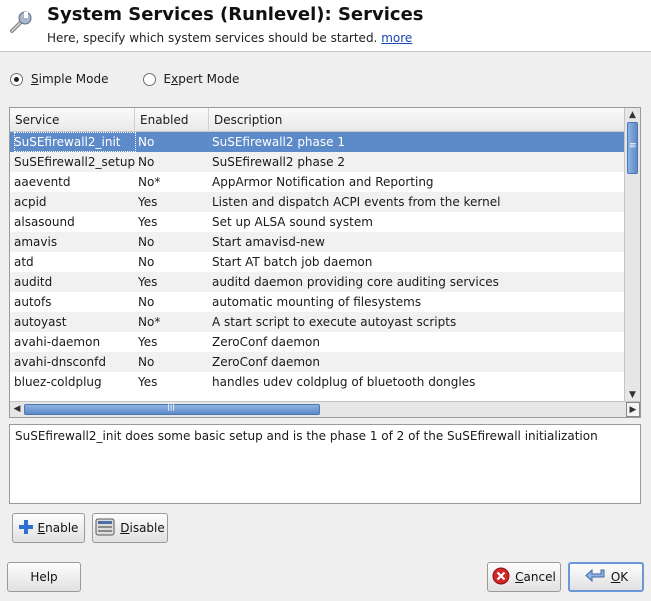 Image resolution: width=651 pixels, height=601 pixels. I want to click on scroll-right-arrow-icon: ▶, so click(633, 409).